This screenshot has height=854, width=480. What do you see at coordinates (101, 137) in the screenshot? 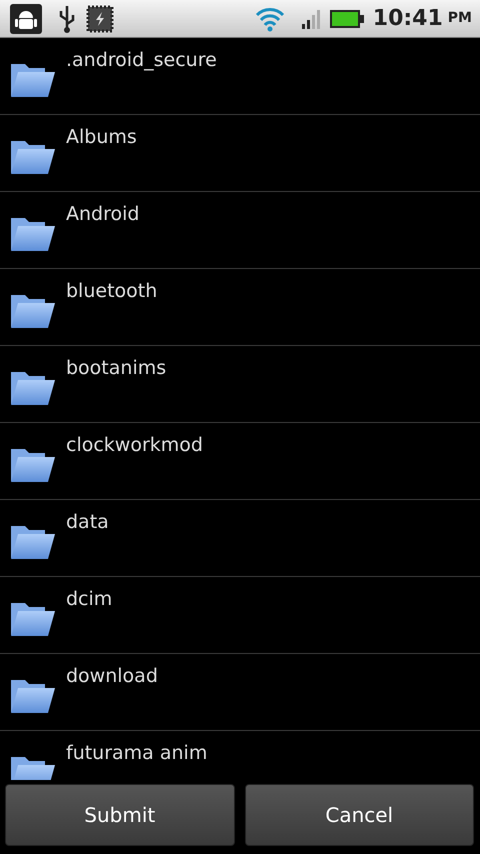
I see `folder-name: Albums` at bounding box center [101, 137].